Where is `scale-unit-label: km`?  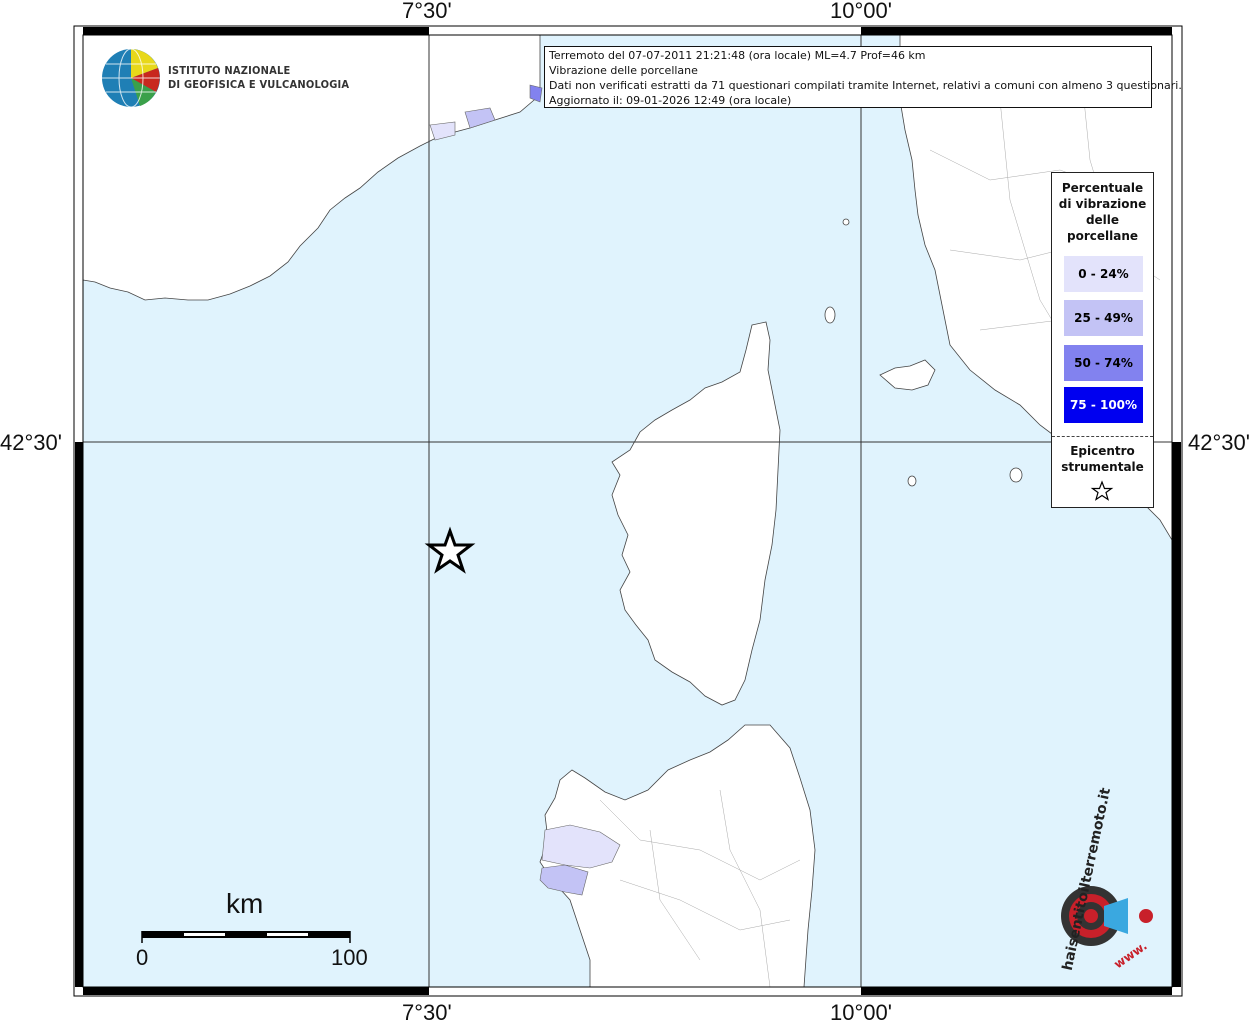 scale-unit-label: km is located at coordinates (245, 903).